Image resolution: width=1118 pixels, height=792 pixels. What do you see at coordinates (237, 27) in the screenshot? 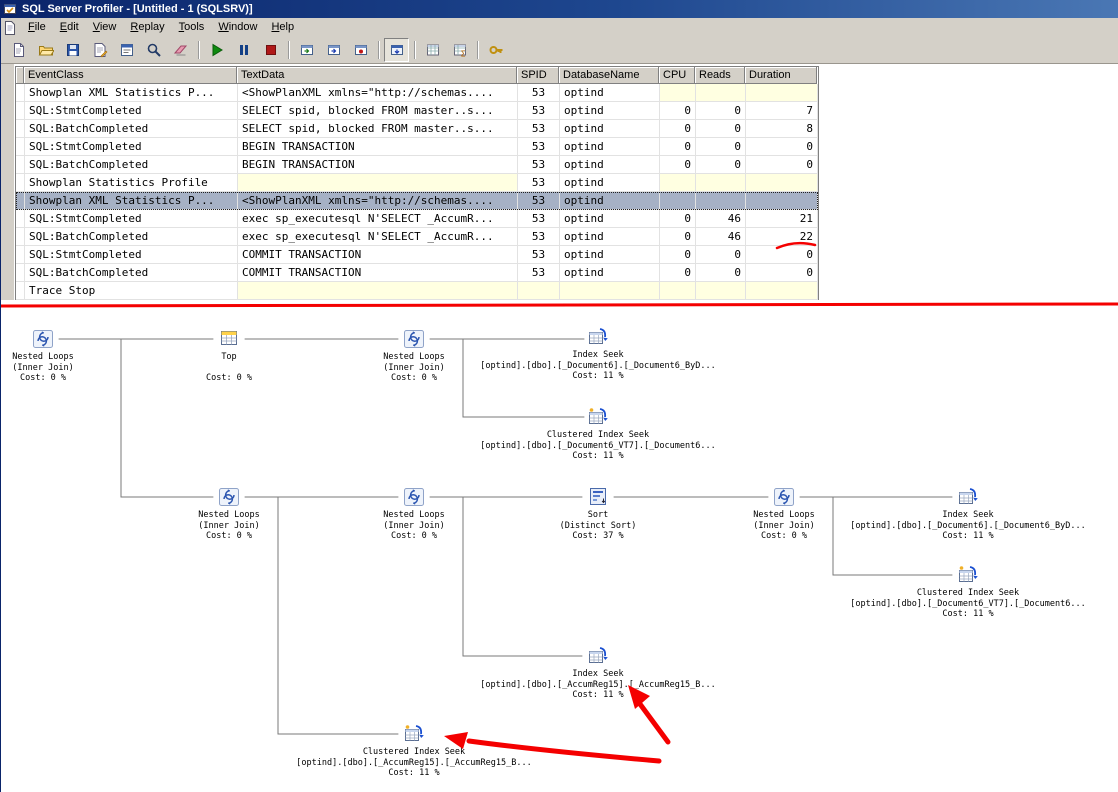
I see `menu-window: Window` at bounding box center [237, 27].